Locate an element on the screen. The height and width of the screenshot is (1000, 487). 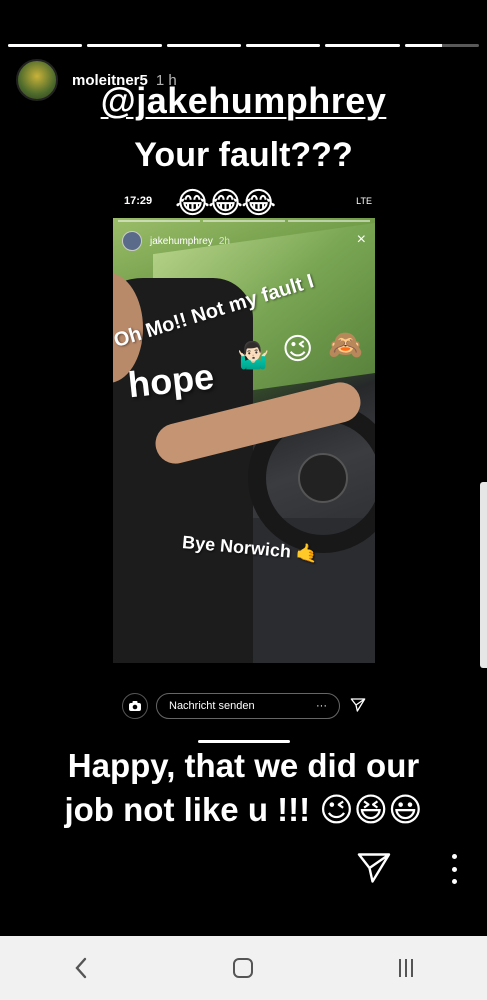
story-progress is located at coordinates (243, 45).